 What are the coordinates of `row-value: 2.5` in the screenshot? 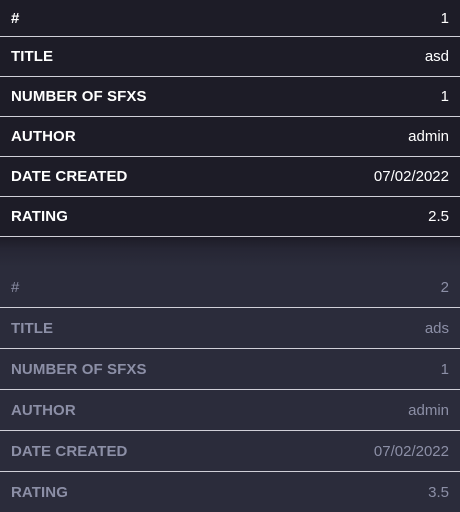 It's located at (438, 216).